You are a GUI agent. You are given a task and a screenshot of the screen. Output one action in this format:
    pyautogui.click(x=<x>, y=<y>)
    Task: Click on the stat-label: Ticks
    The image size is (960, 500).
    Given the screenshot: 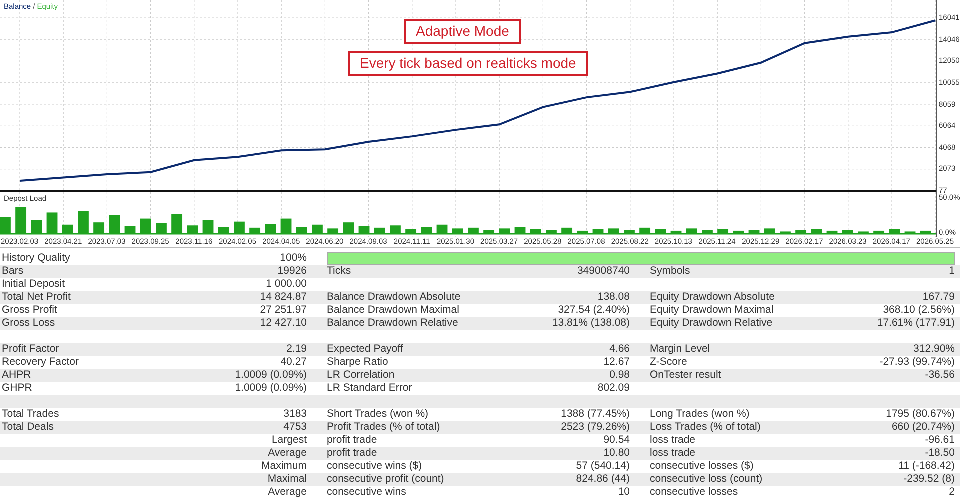 What is the action you would take?
    pyautogui.click(x=339, y=271)
    